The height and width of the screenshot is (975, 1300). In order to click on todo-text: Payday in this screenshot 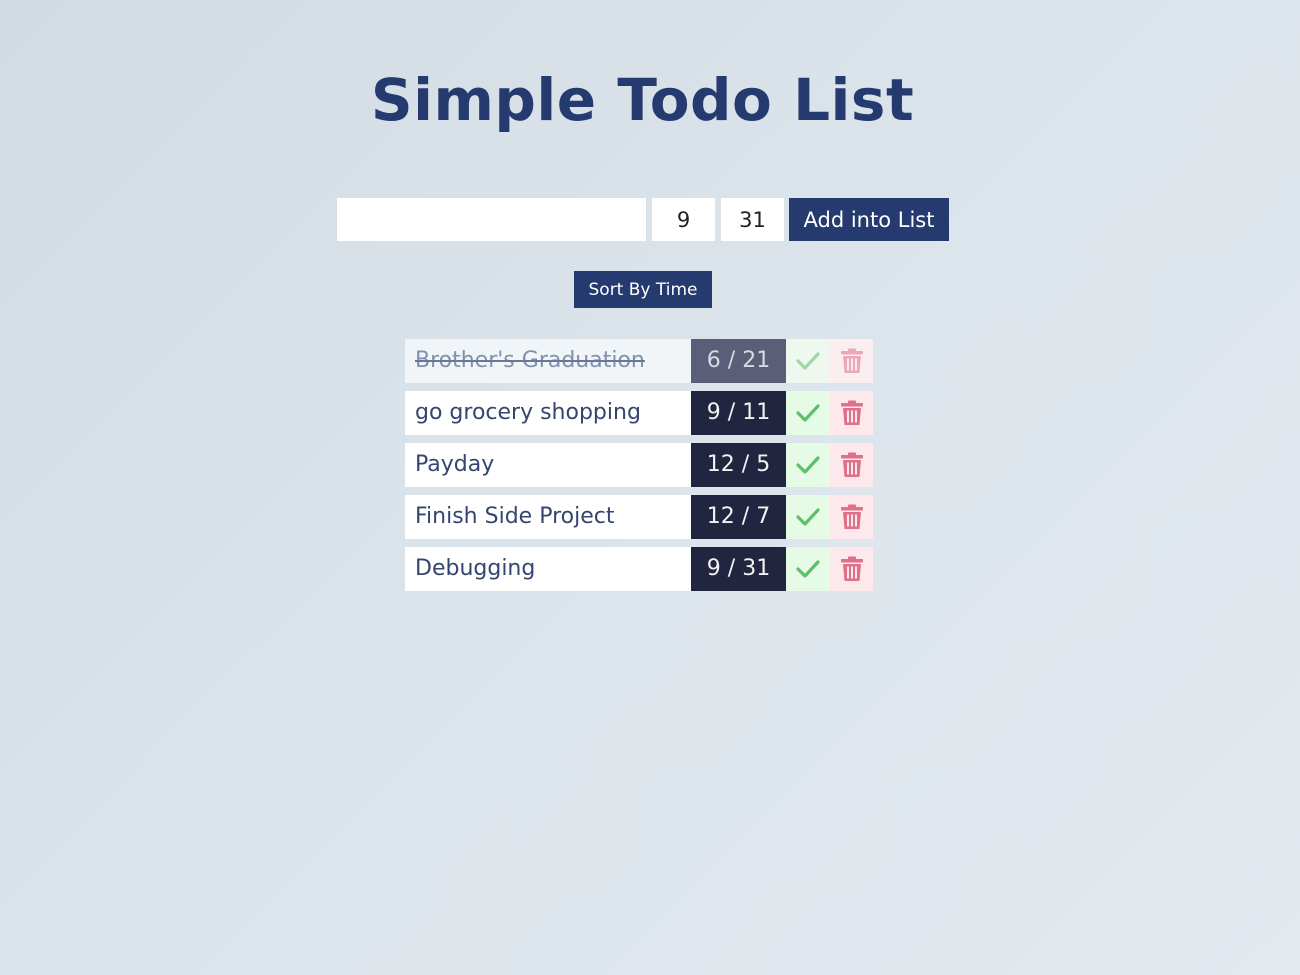, I will do `click(548, 465)`.